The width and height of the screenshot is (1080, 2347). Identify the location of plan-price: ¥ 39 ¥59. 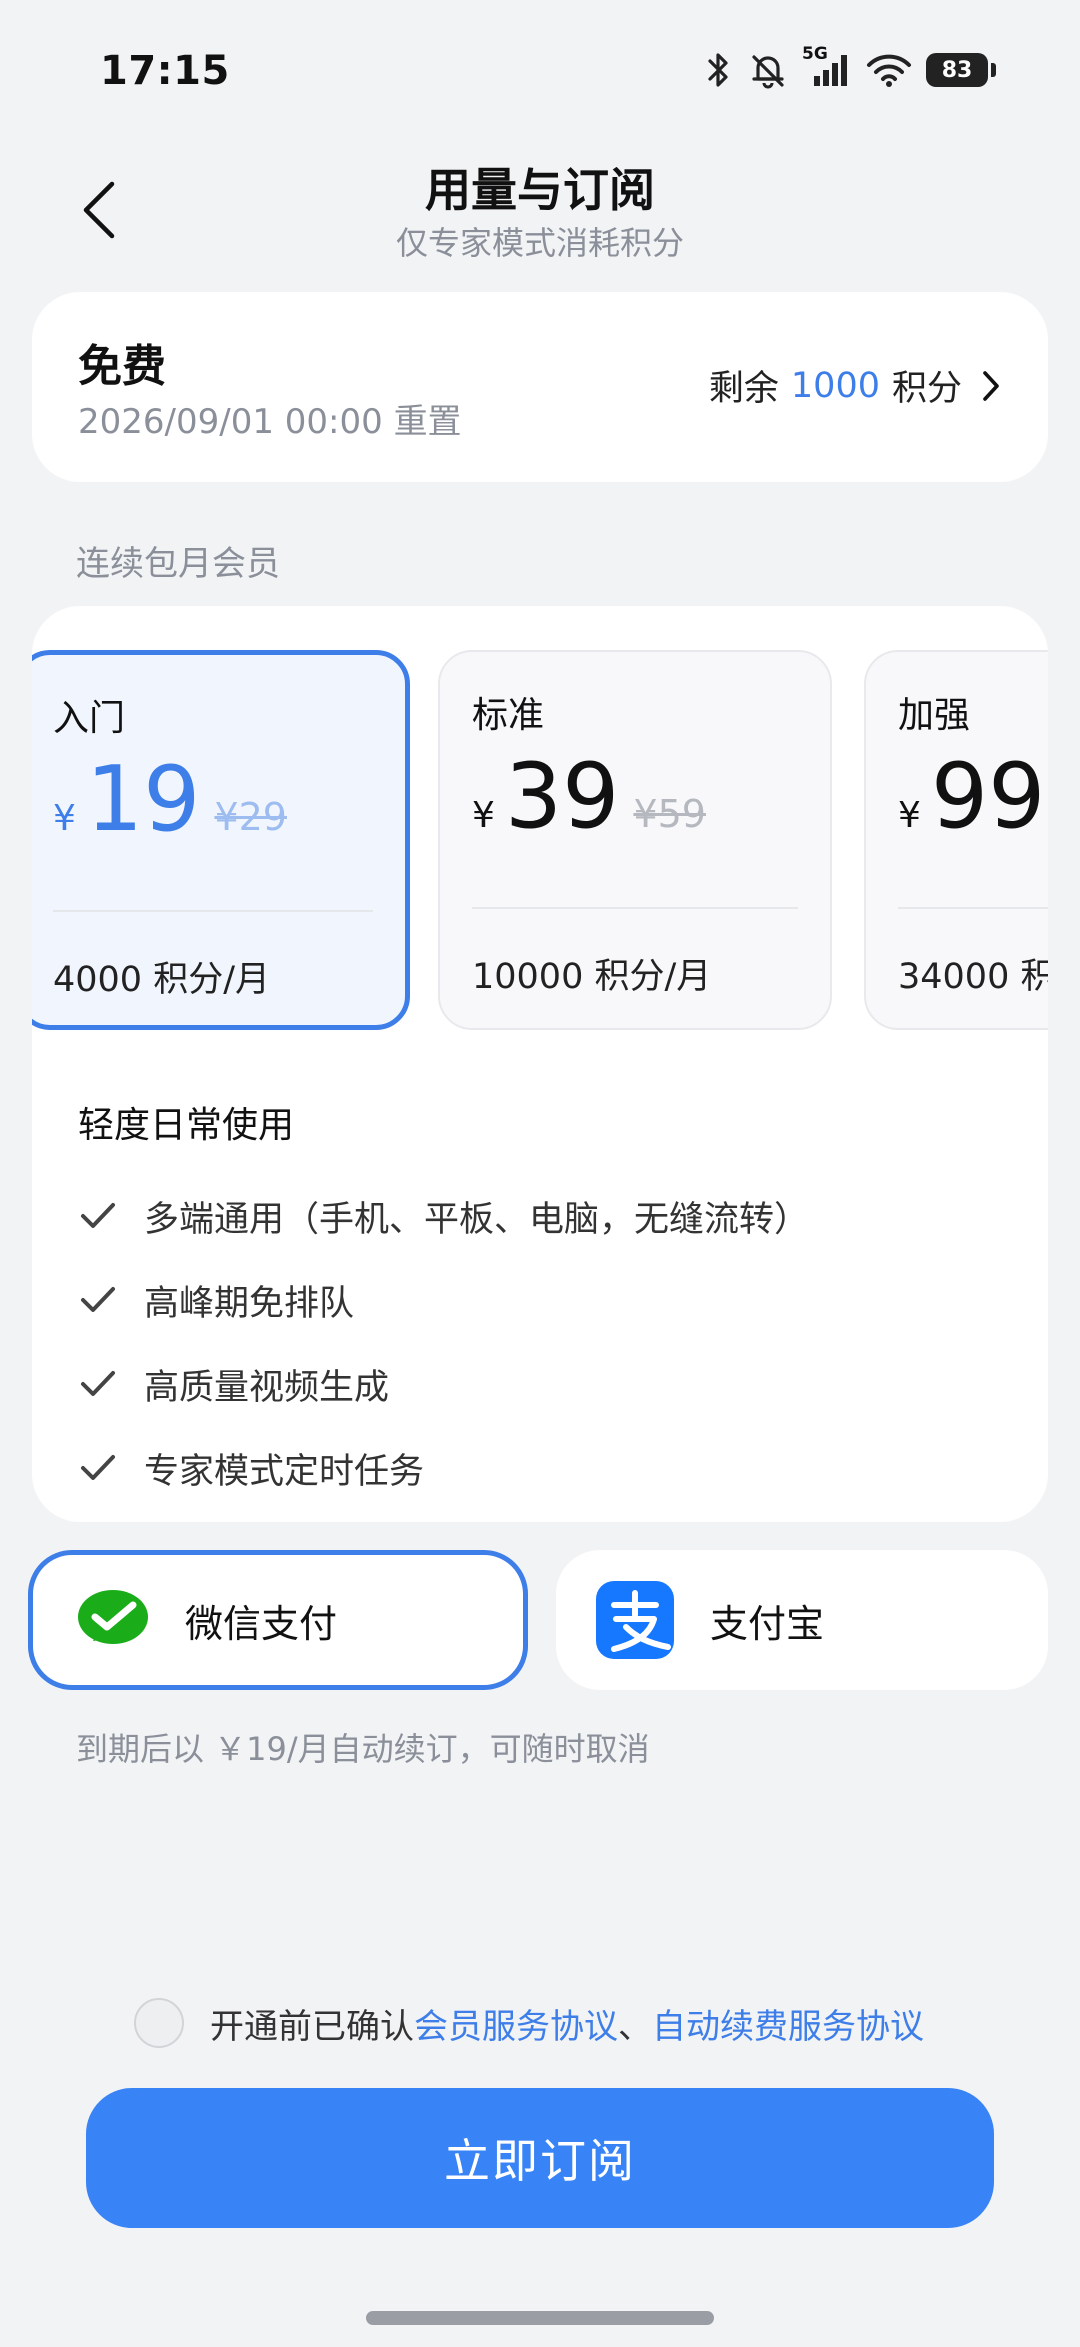
(589, 797).